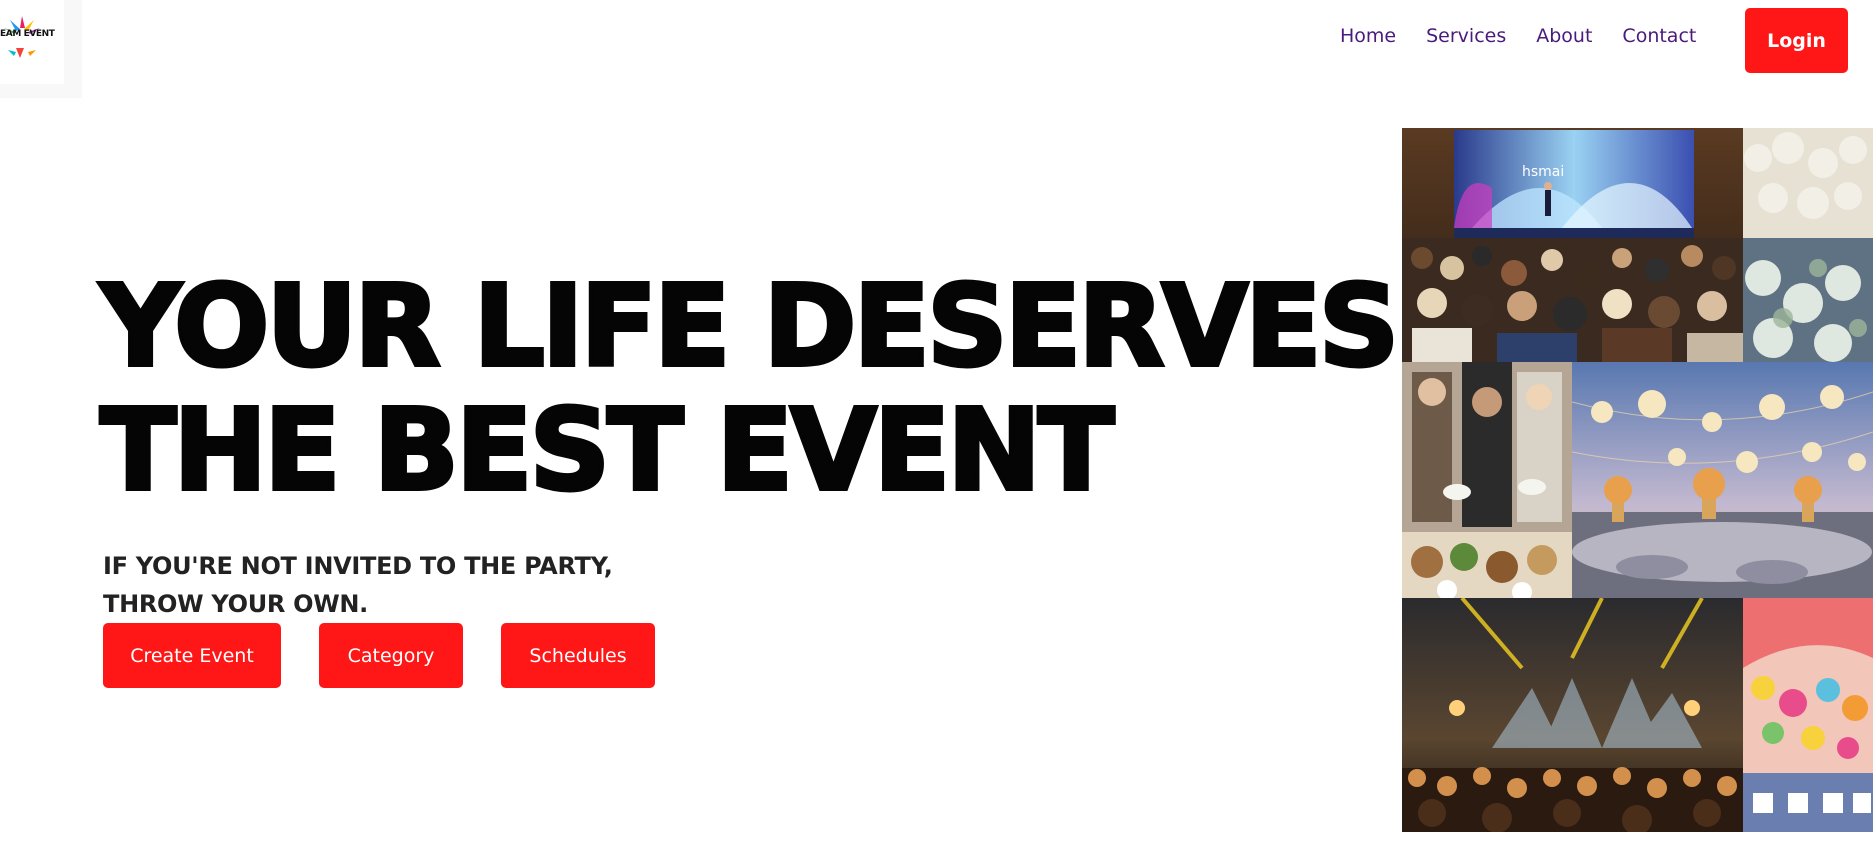  I want to click on nav-contact-link: Contact, so click(1659, 36).